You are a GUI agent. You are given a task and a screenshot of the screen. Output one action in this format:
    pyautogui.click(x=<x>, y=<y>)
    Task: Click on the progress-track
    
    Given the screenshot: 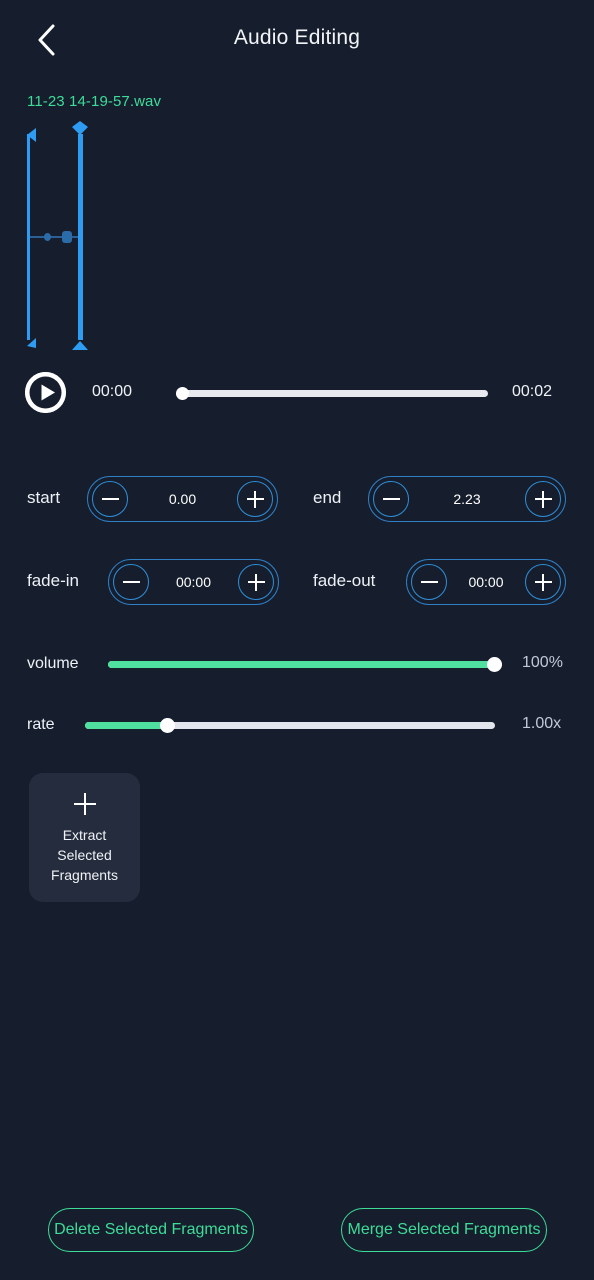 What is the action you would take?
    pyautogui.click(x=332, y=393)
    